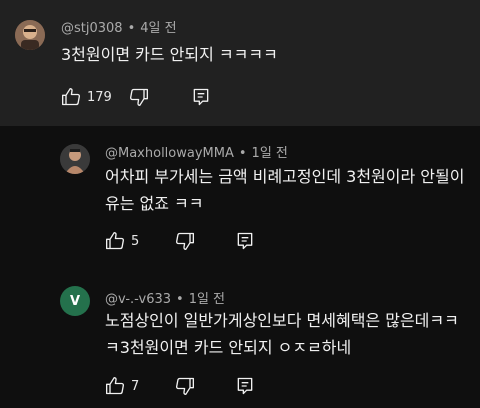 The width and height of the screenshot is (480, 408). What do you see at coordinates (285, 176) in the screenshot?
I see `comment-line: 어차피 부가세는 금액 비례고정인데 3천원이라 안될이` at bounding box center [285, 176].